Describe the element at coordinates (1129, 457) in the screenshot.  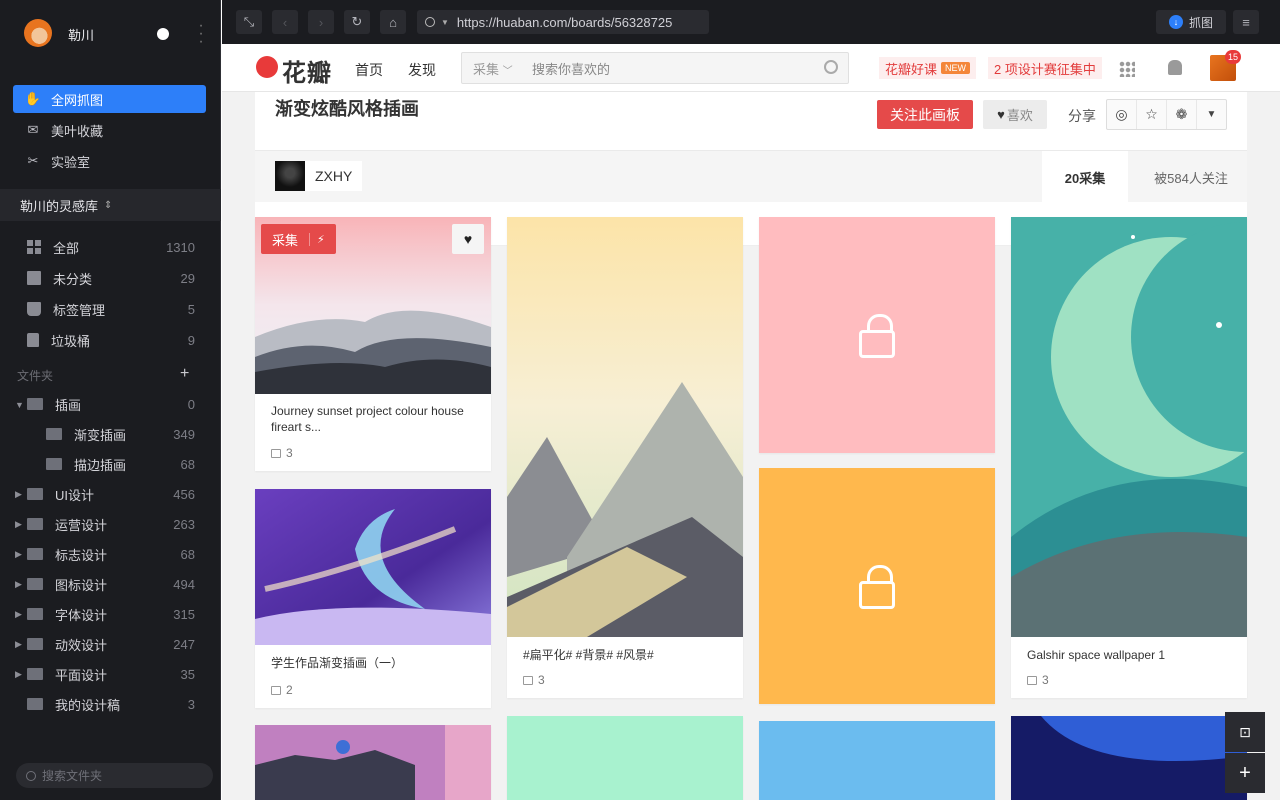
I see `pin-card: Galshir space wallpaper 1 3` at that location.